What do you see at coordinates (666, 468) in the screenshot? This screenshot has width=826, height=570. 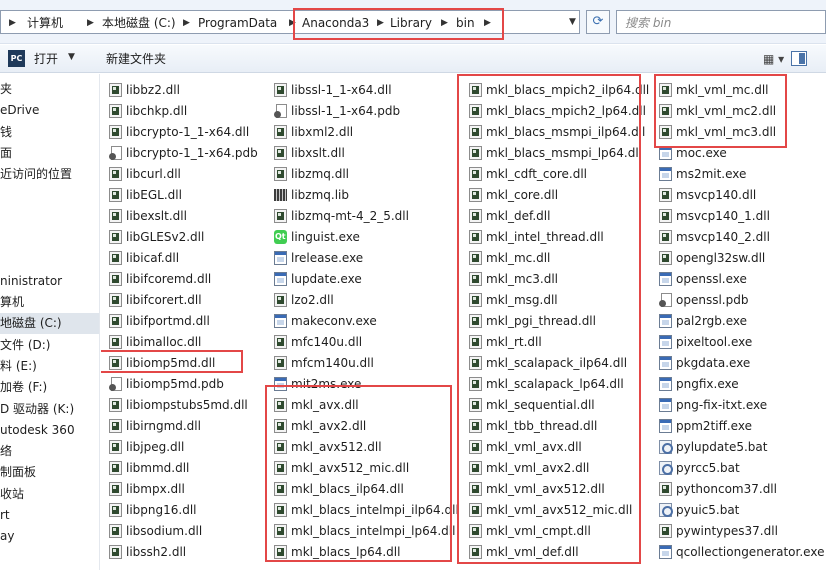 I see `bat-file-icon` at bounding box center [666, 468].